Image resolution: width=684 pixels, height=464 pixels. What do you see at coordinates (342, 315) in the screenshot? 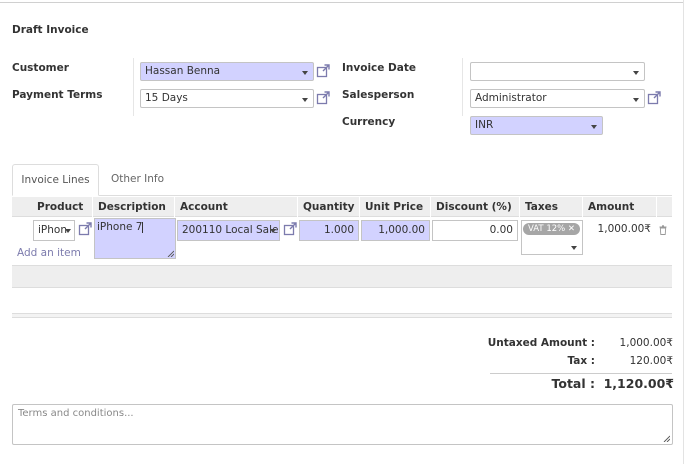
I see `section-divider` at bounding box center [342, 315].